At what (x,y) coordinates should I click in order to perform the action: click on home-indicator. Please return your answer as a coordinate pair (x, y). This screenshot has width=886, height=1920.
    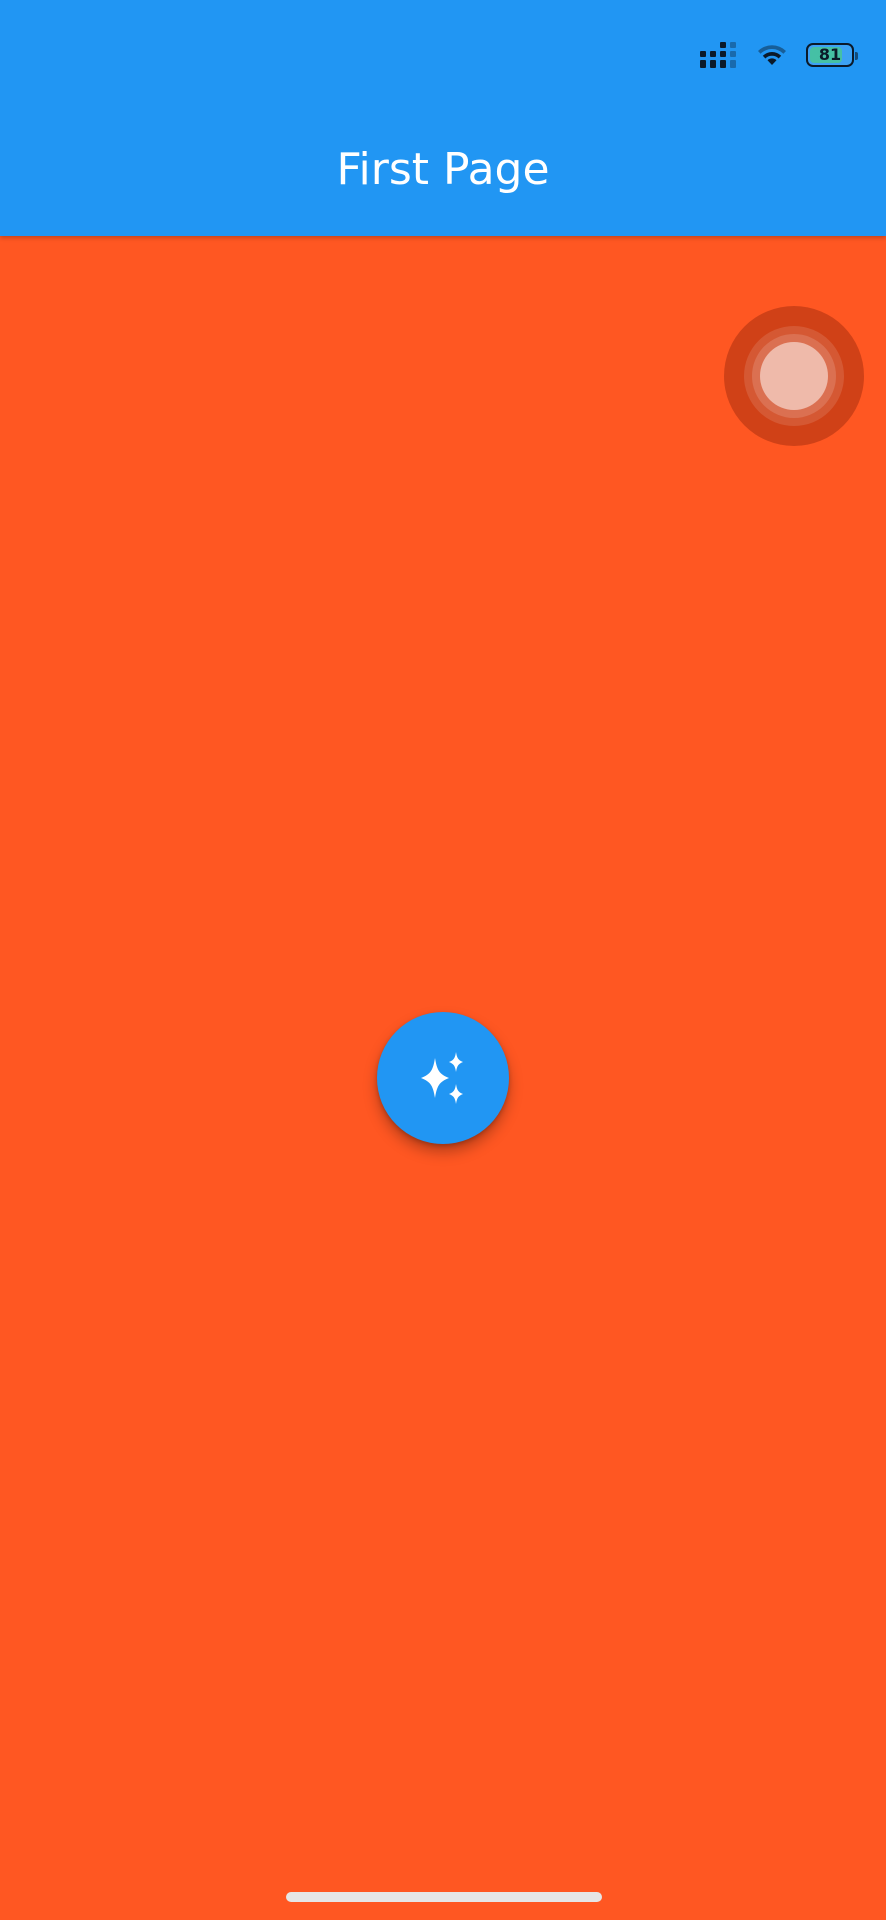
    Looking at the image, I should click on (444, 1897).